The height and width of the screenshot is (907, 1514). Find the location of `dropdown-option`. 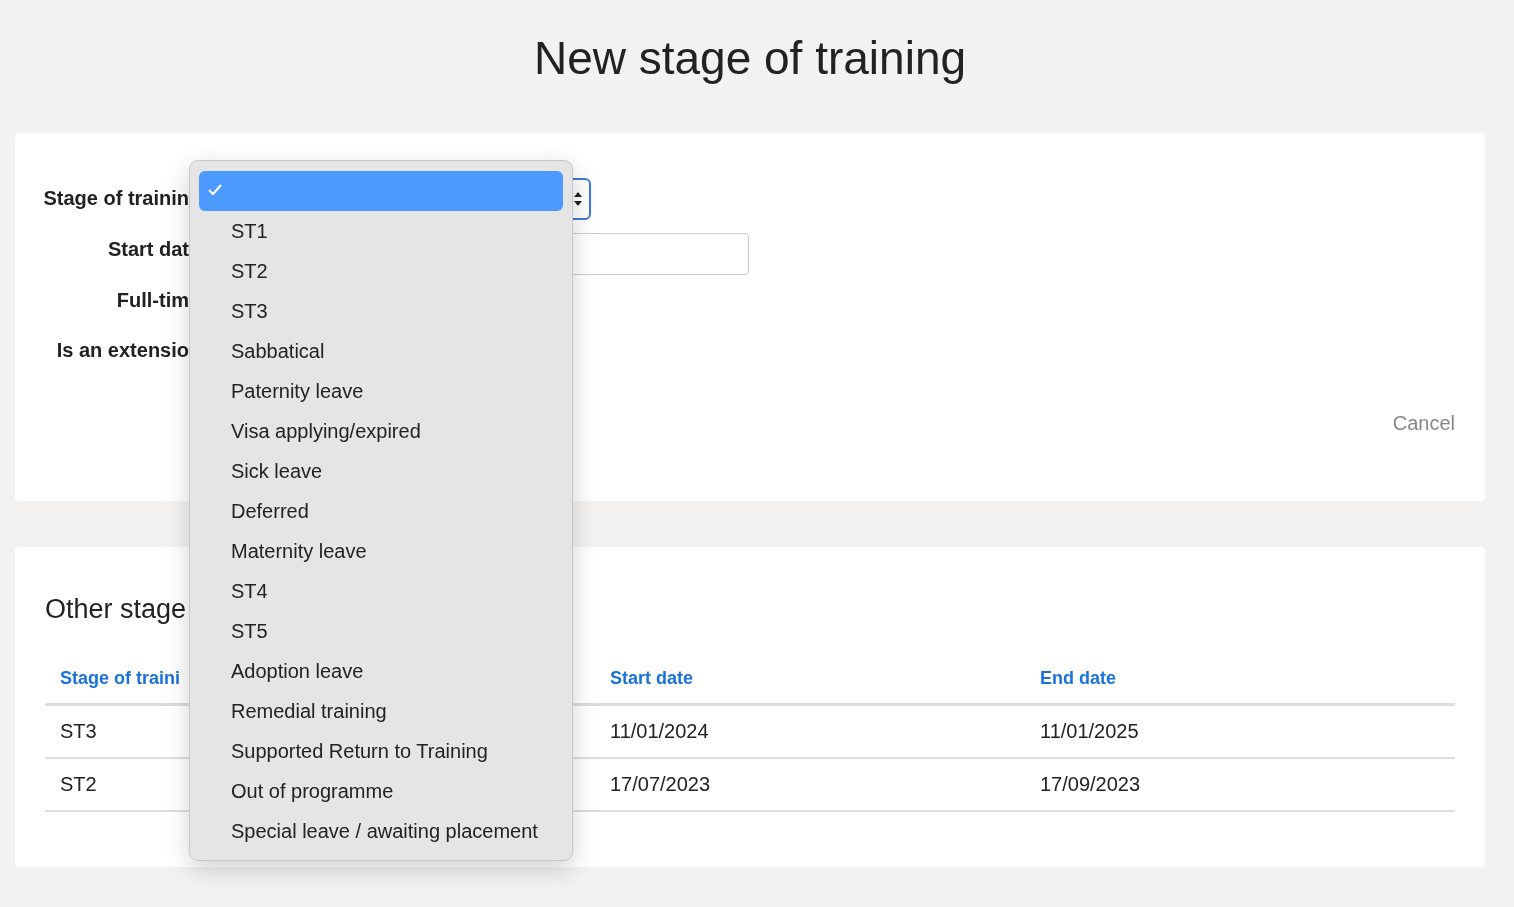

dropdown-option is located at coordinates (381, 191).